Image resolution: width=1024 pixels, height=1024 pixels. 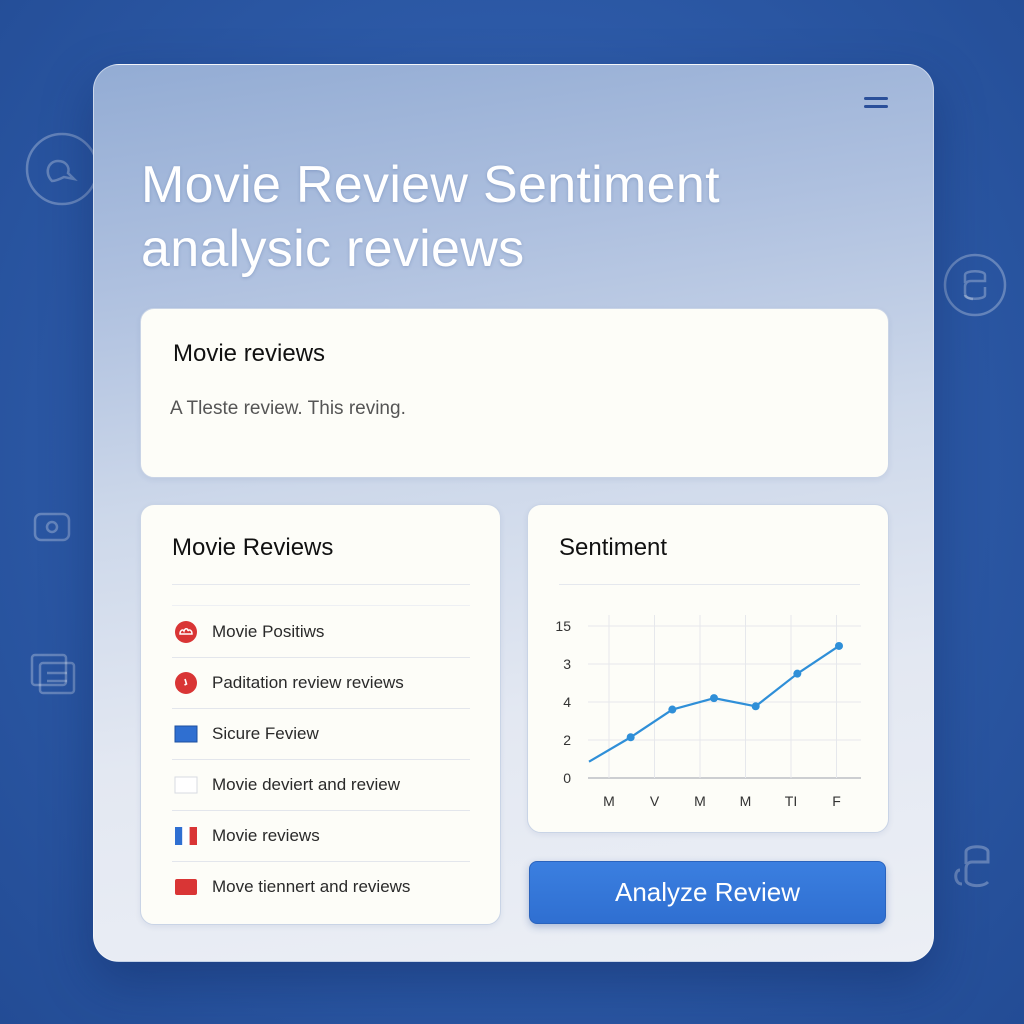 What do you see at coordinates (707, 892) in the screenshot?
I see `analyze-review-button: Analyze Review` at bounding box center [707, 892].